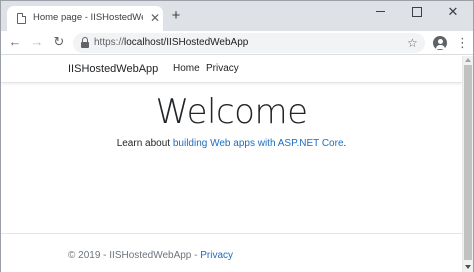  I want to click on tab-home-page: Home page - IISHostedWebApp ✕, so click(85, 18).